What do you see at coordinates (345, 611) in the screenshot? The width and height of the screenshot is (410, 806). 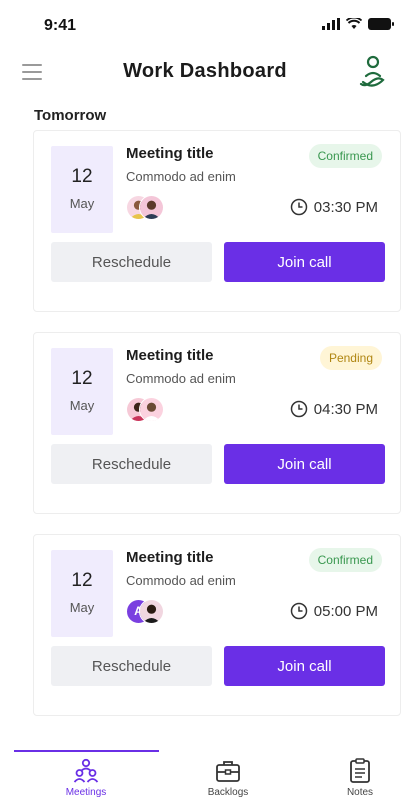 I see `time-text: 05:00 PM` at bounding box center [345, 611].